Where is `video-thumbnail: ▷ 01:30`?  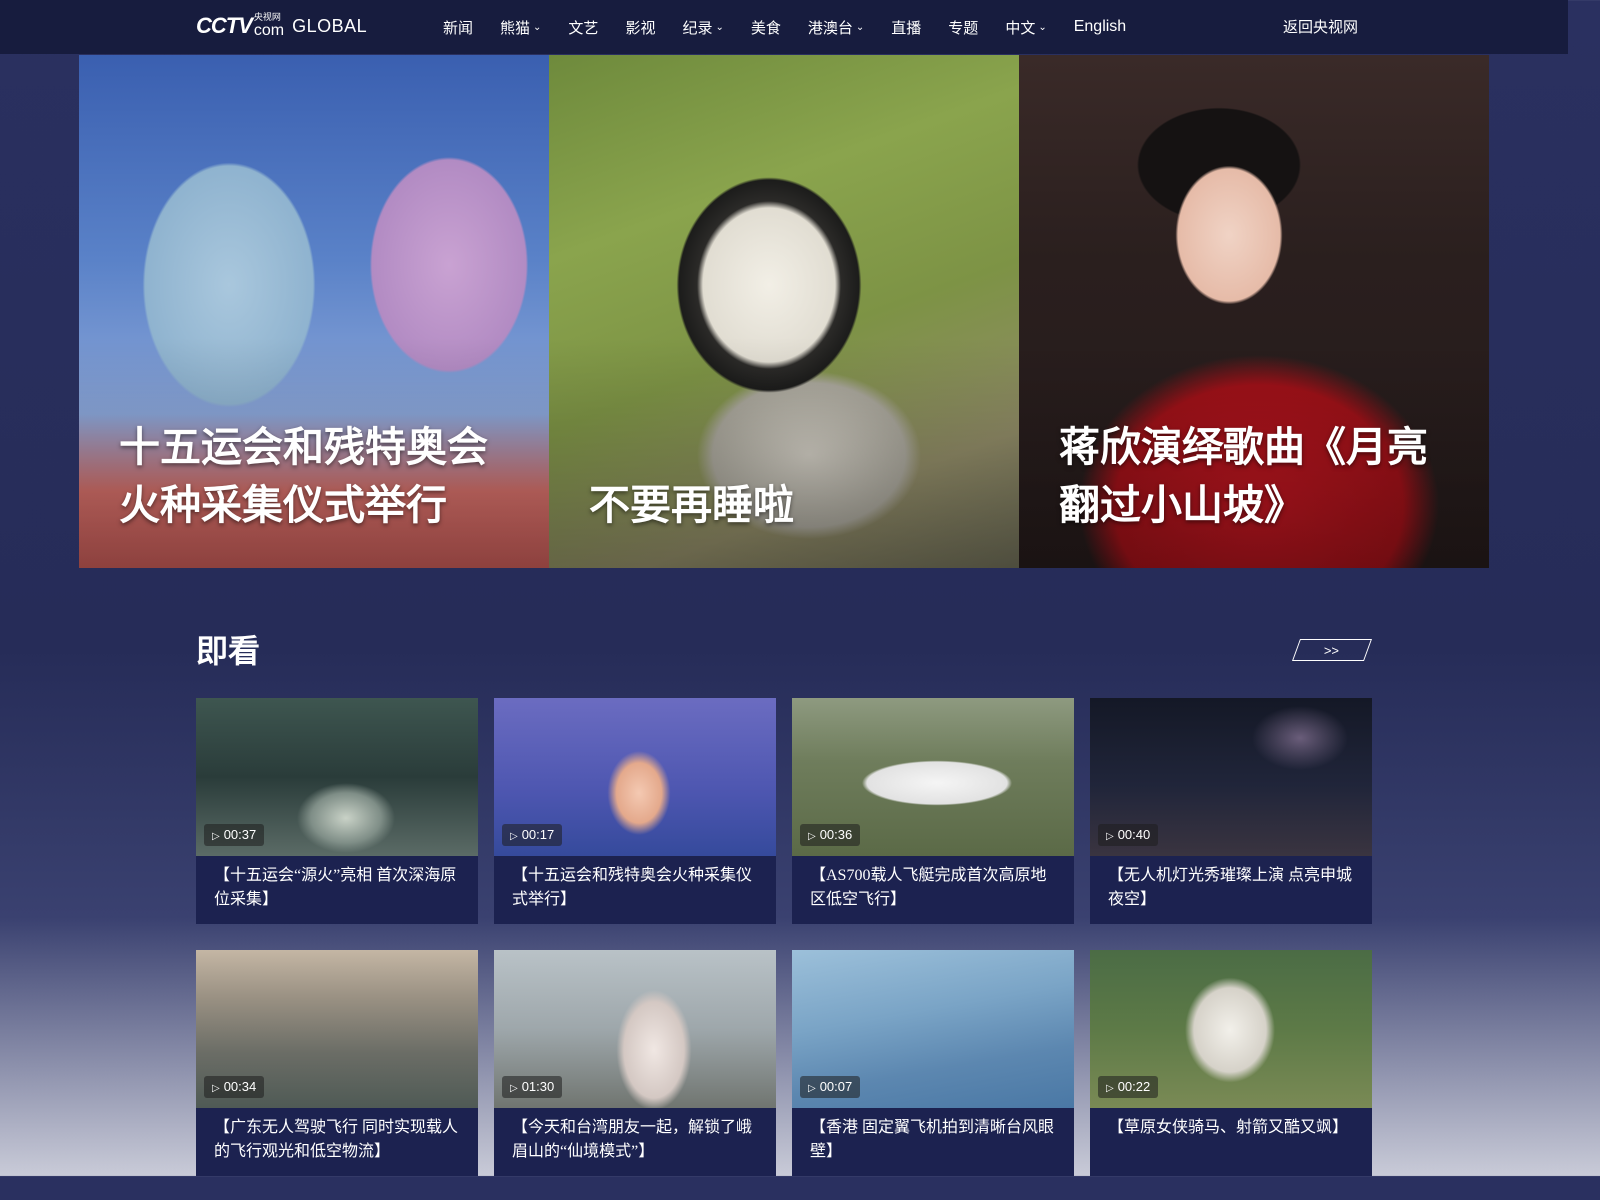 video-thumbnail: ▷ 01:30 is located at coordinates (635, 1029).